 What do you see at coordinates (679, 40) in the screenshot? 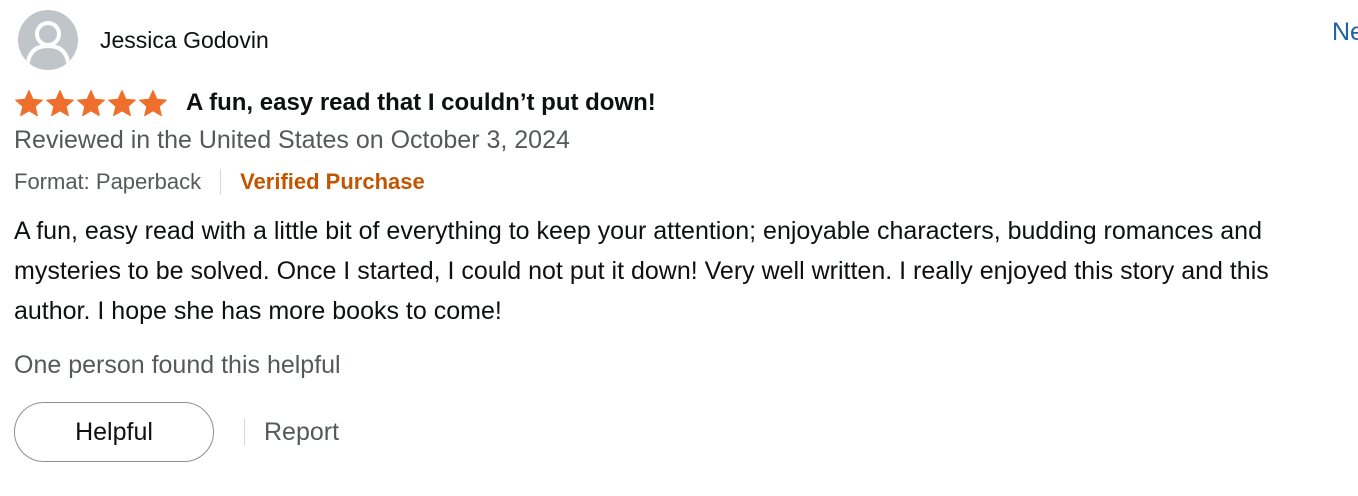
I see `reviewer-profile: Jessica Godovin` at bounding box center [679, 40].